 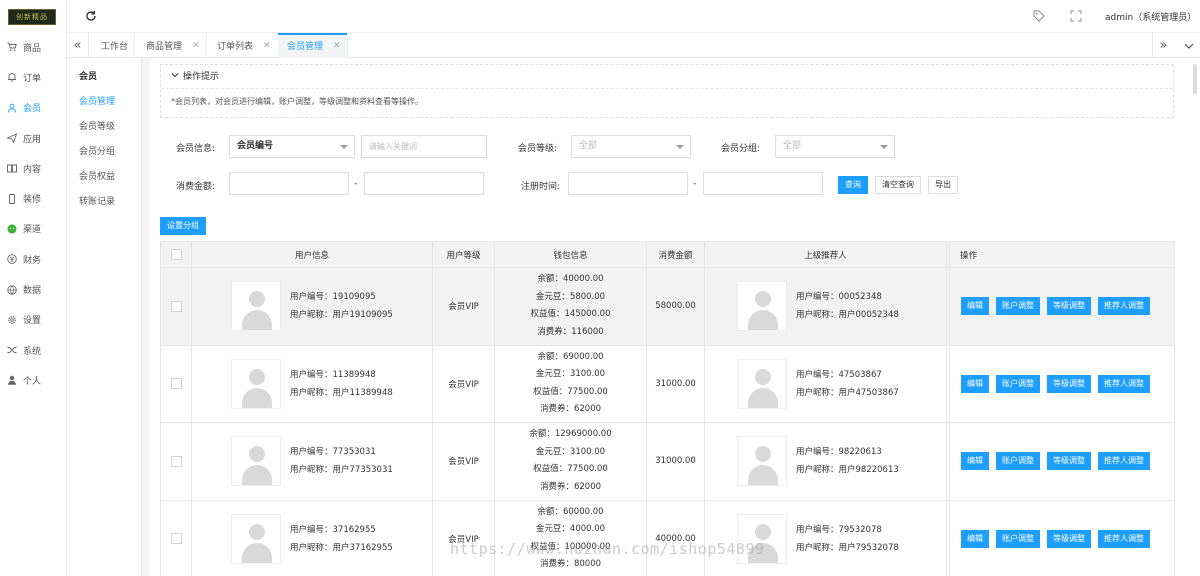 What do you see at coordinates (183, 226) in the screenshot?
I see `set-group-button: 设置分组` at bounding box center [183, 226].